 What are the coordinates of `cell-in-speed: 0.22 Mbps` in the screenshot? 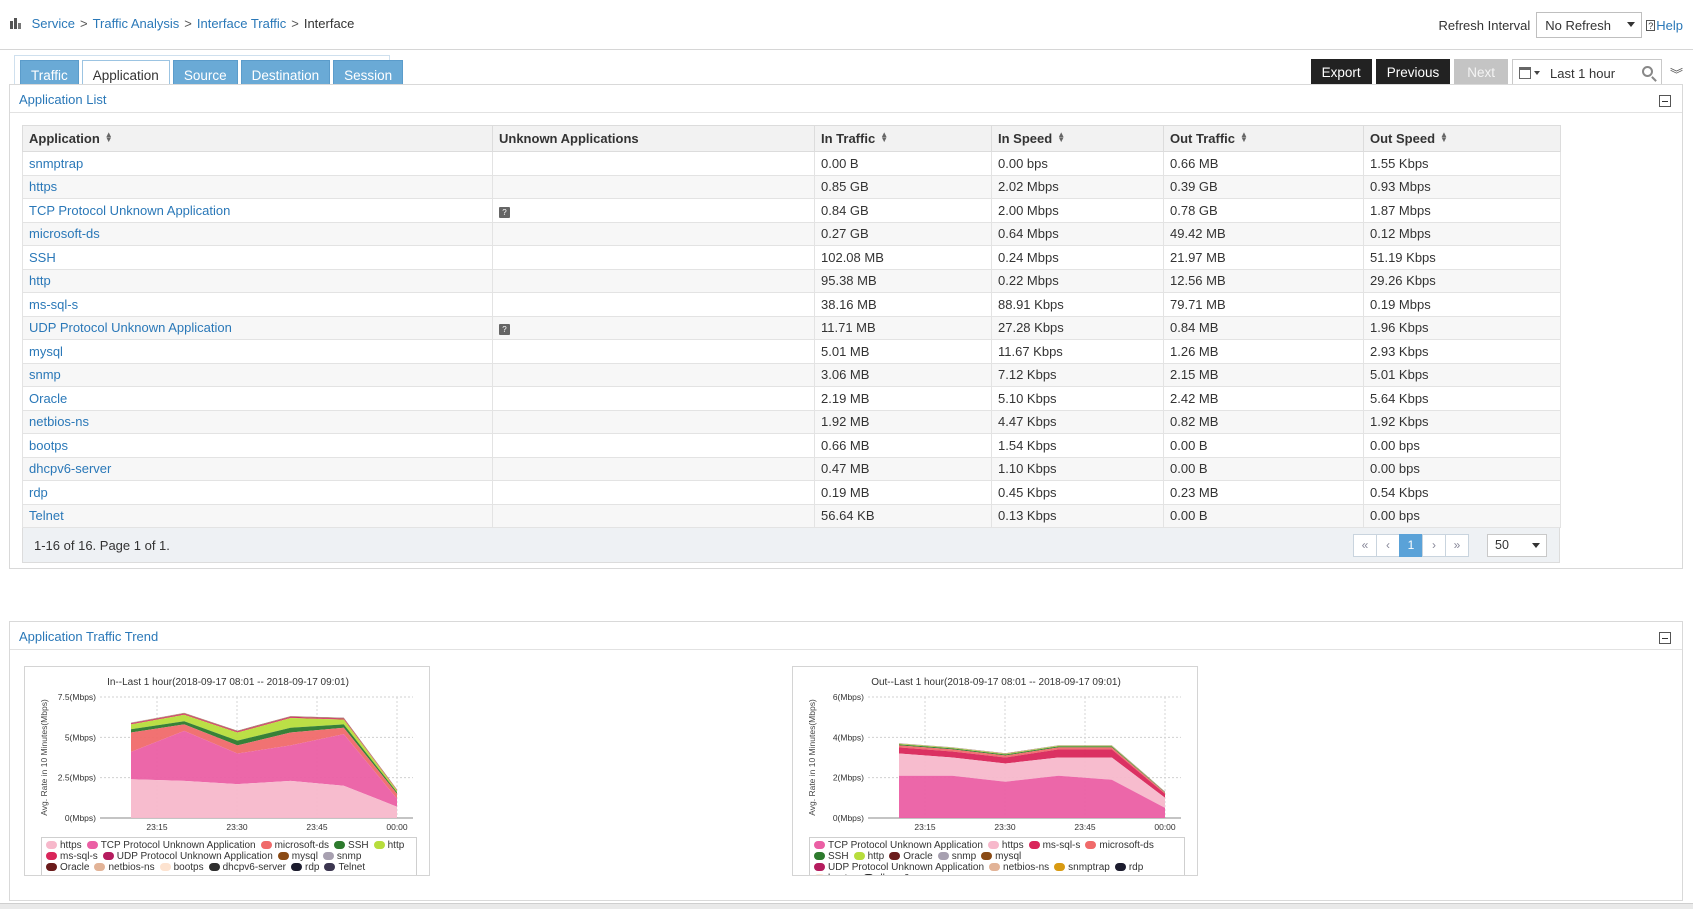 It's located at (1077, 280).